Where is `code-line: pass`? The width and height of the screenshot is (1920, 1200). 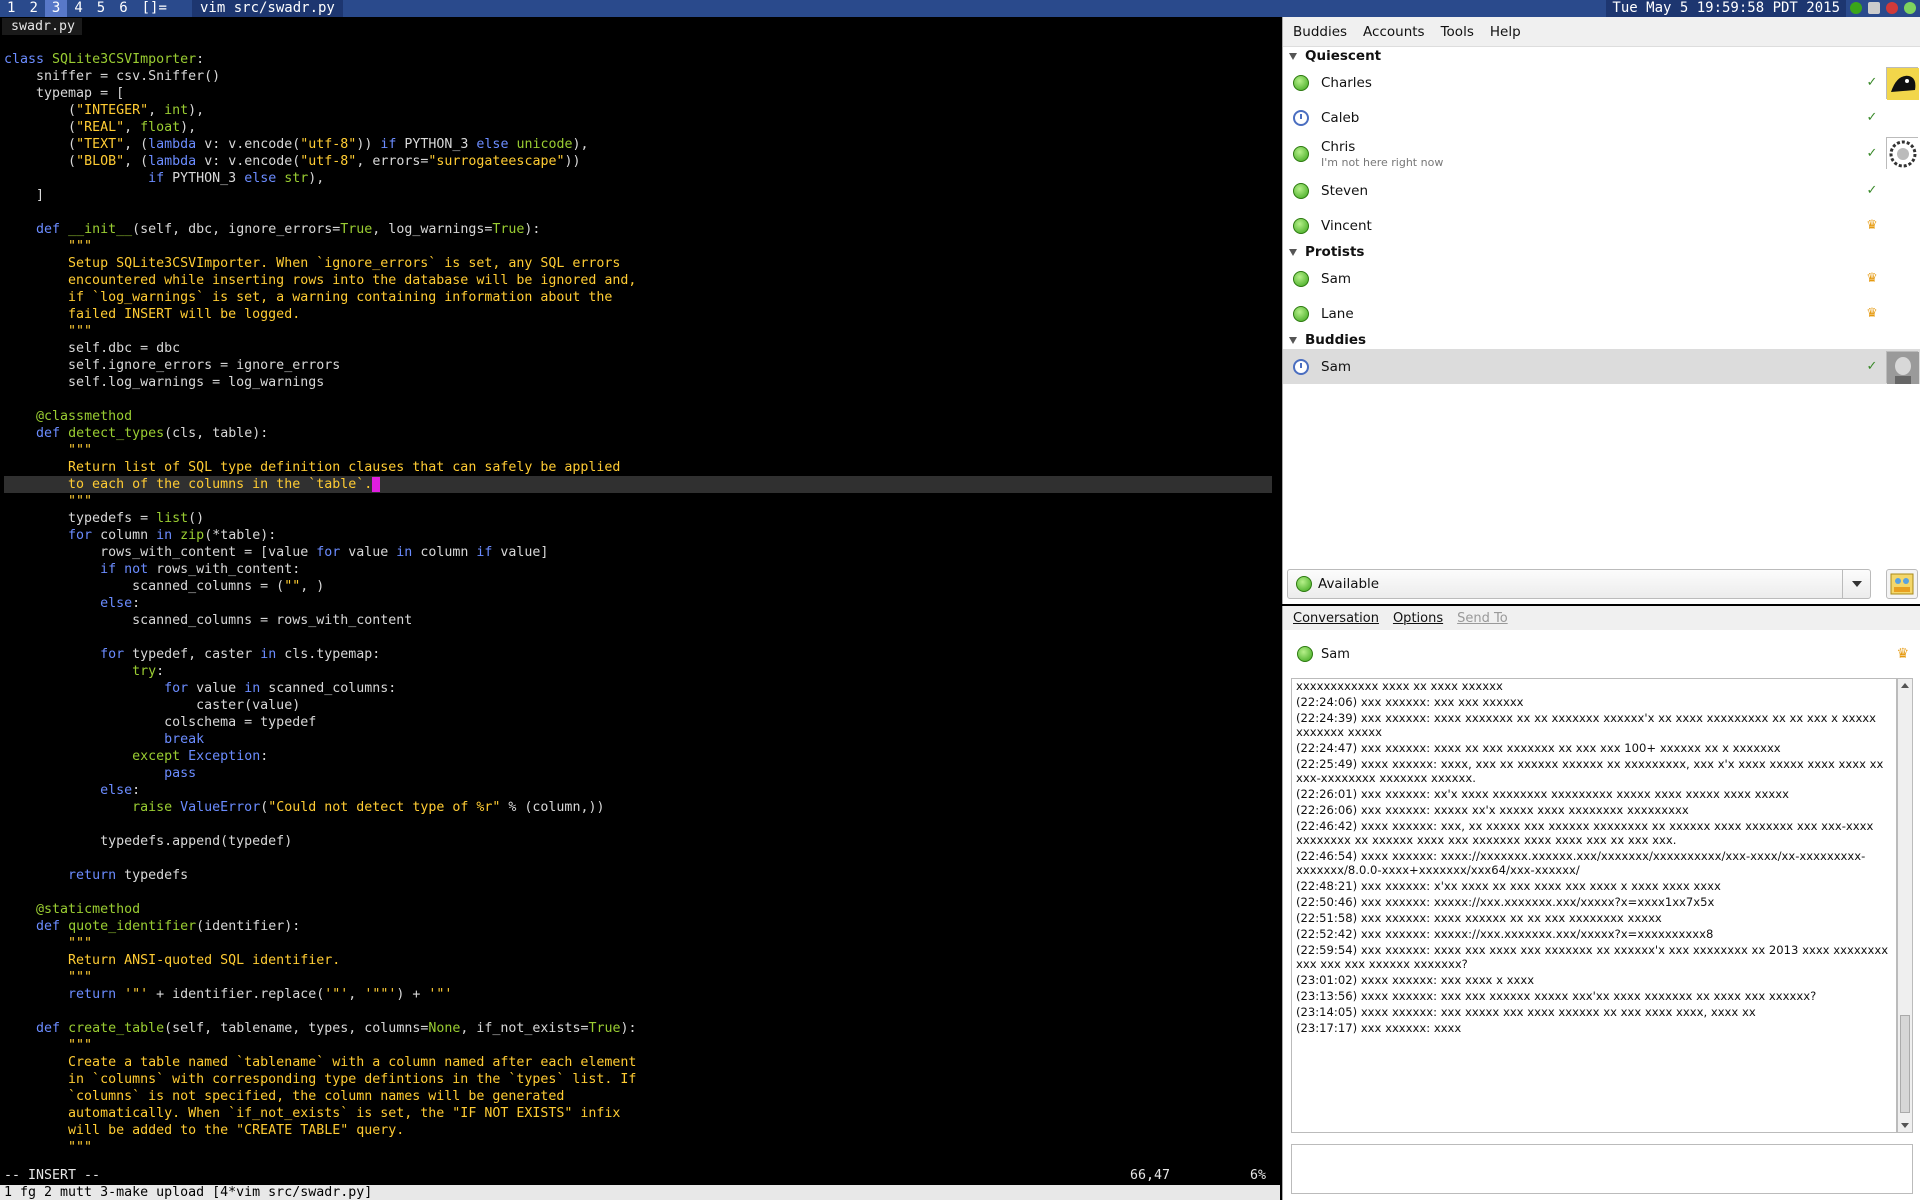
code-line: pass is located at coordinates (638, 773).